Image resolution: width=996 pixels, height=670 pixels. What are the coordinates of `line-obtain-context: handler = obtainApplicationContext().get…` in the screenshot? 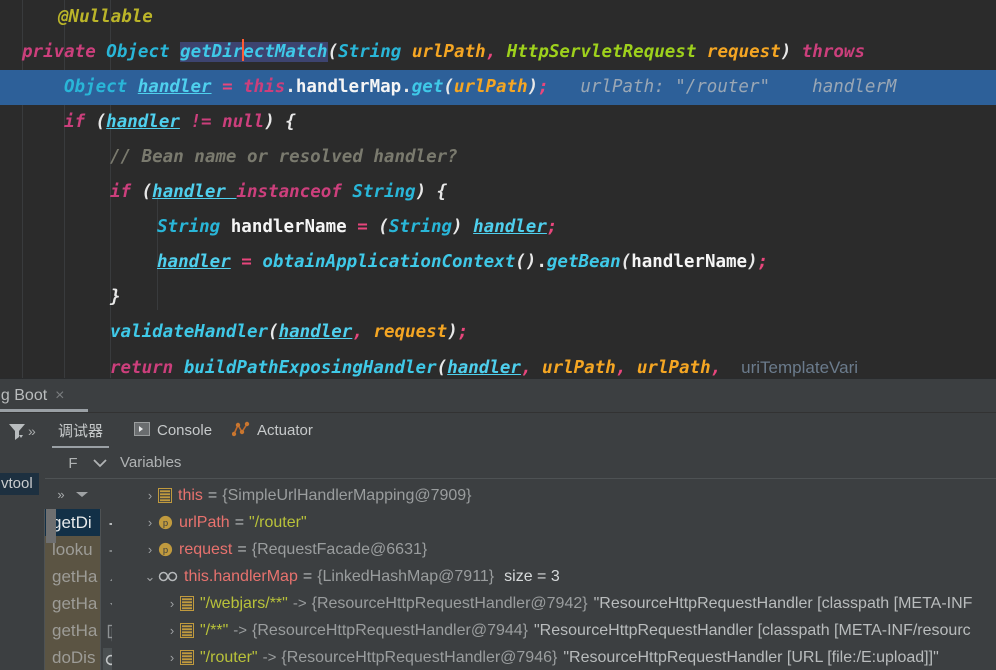 It's located at (498, 262).